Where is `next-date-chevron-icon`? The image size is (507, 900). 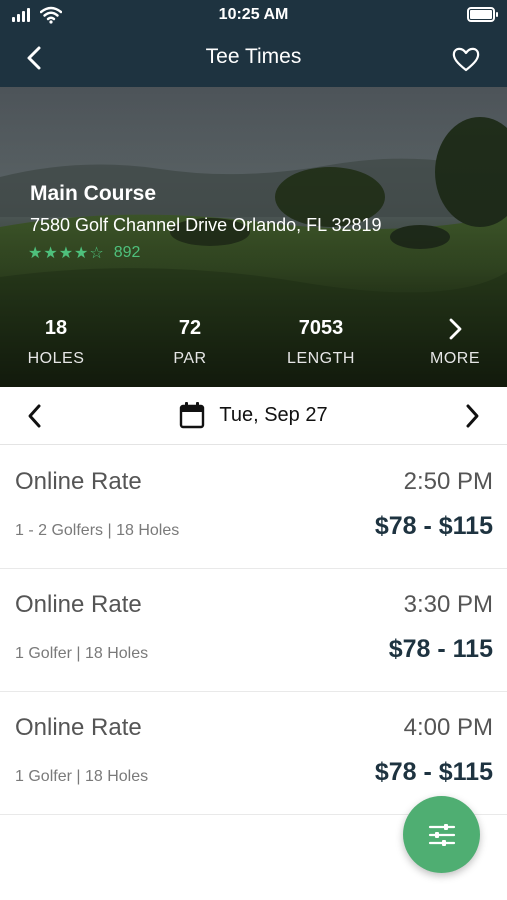
next-date-chevron-icon is located at coordinates (472, 416).